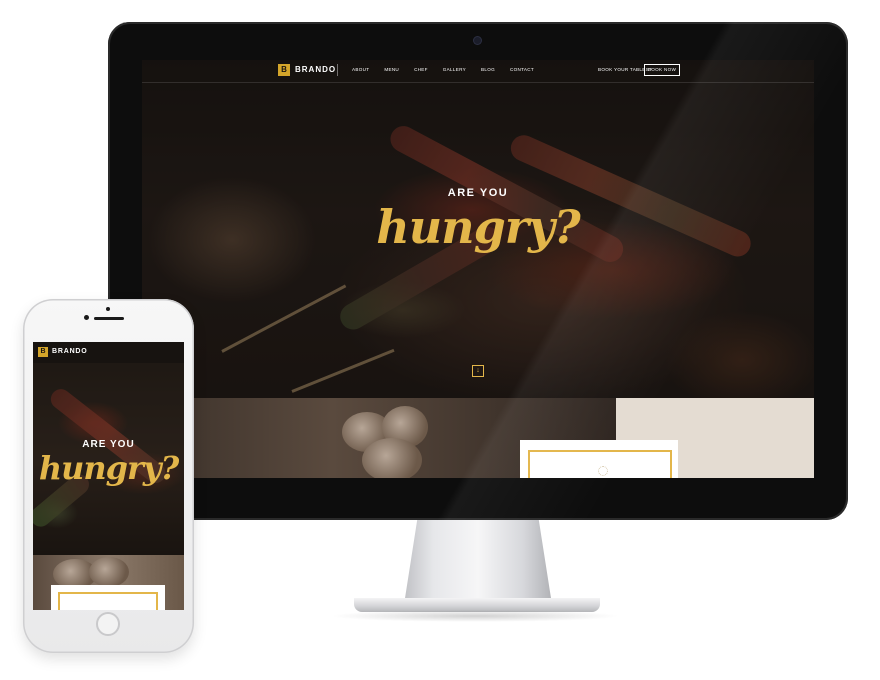 Image resolution: width=880 pixels, height=680 pixels. I want to click on nav-link-contact: CONTACT, so click(522, 69).